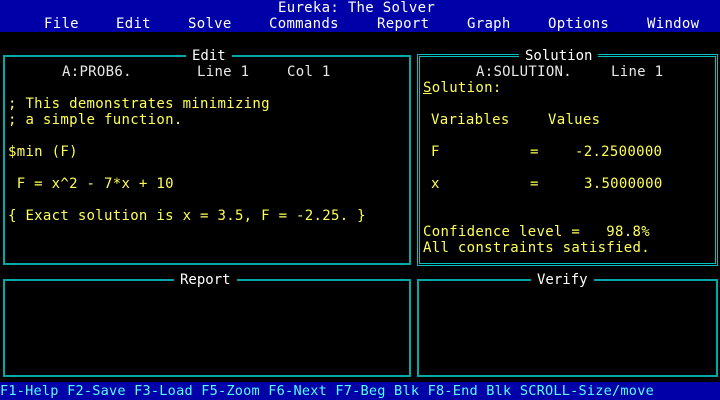 Image resolution: width=720 pixels, height=400 pixels. Describe the element at coordinates (61, 24) in the screenshot. I see `menu-file: File` at that location.